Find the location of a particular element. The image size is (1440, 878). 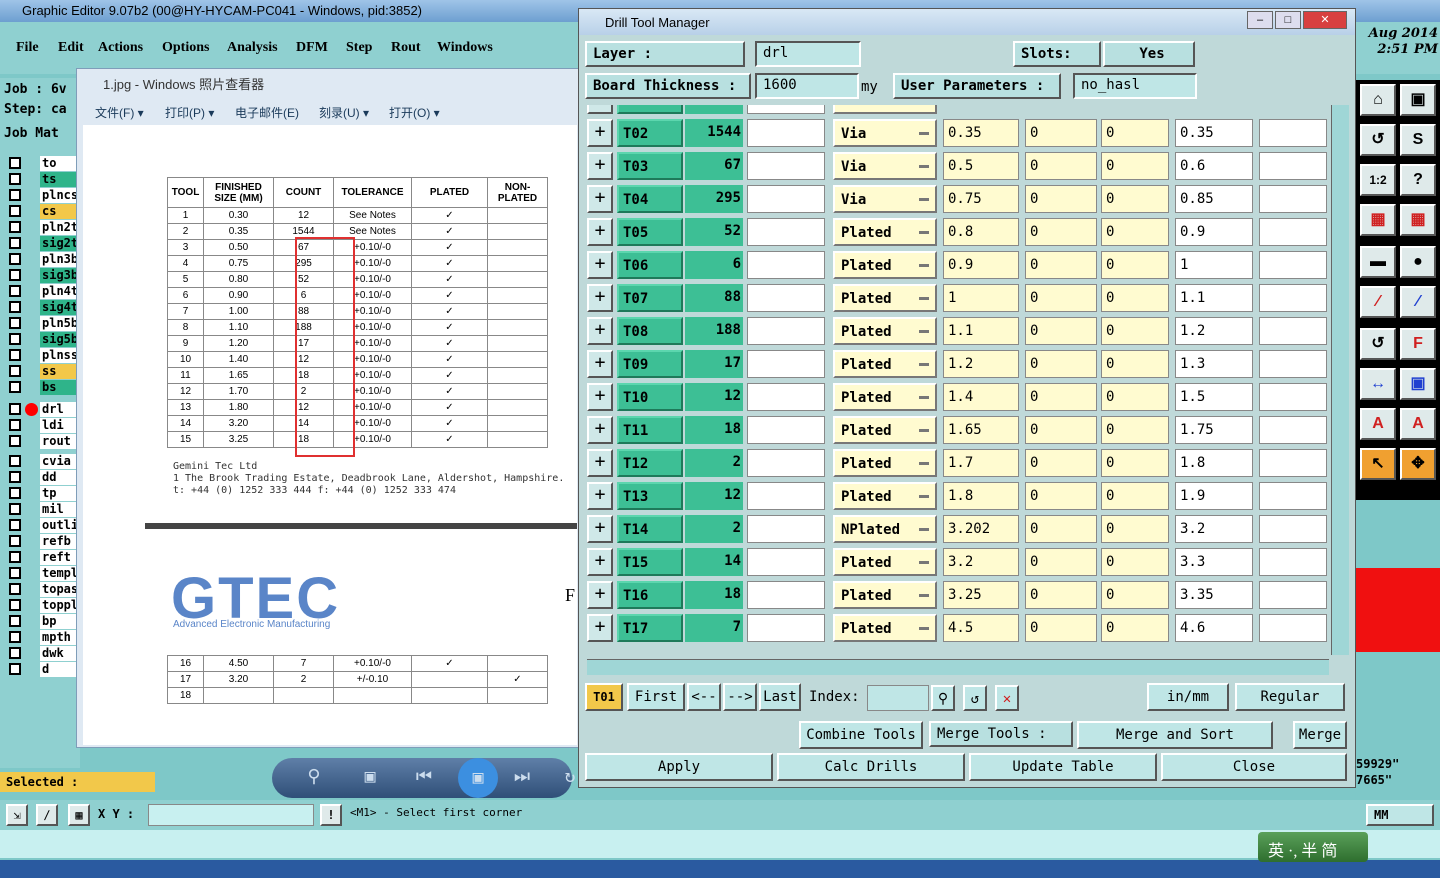

layer-name: refb is located at coordinates (60, 541).